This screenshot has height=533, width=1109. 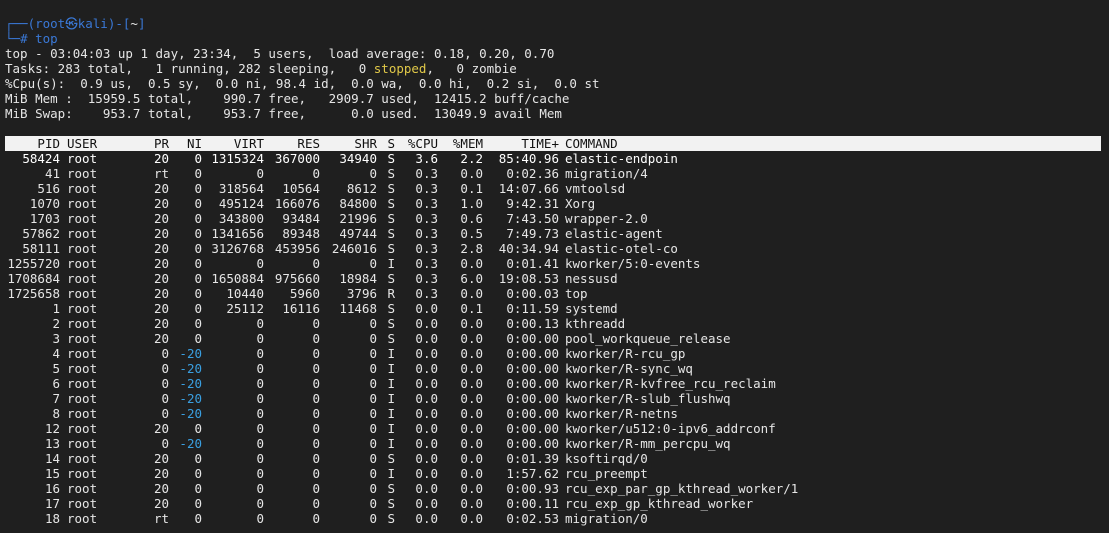 What do you see at coordinates (595, 188) in the screenshot?
I see `cell-command: vmtoolsd` at bounding box center [595, 188].